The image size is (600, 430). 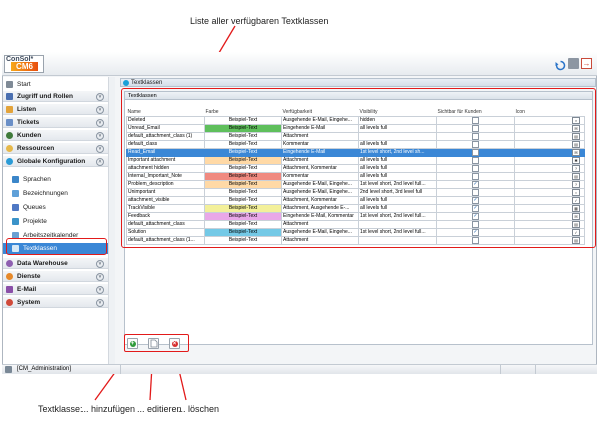 I want to click on sidebar-item-label: Bezeichnungen, so click(x=45, y=193).